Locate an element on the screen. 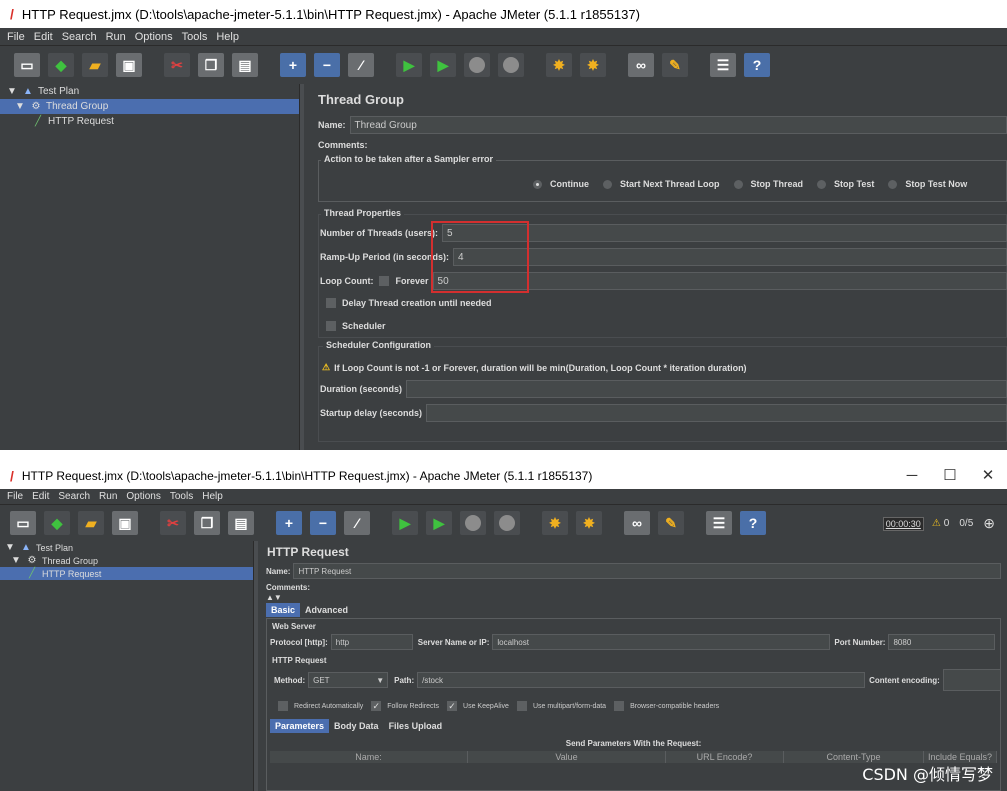  browser-headers-checkbox is located at coordinates (619, 706).